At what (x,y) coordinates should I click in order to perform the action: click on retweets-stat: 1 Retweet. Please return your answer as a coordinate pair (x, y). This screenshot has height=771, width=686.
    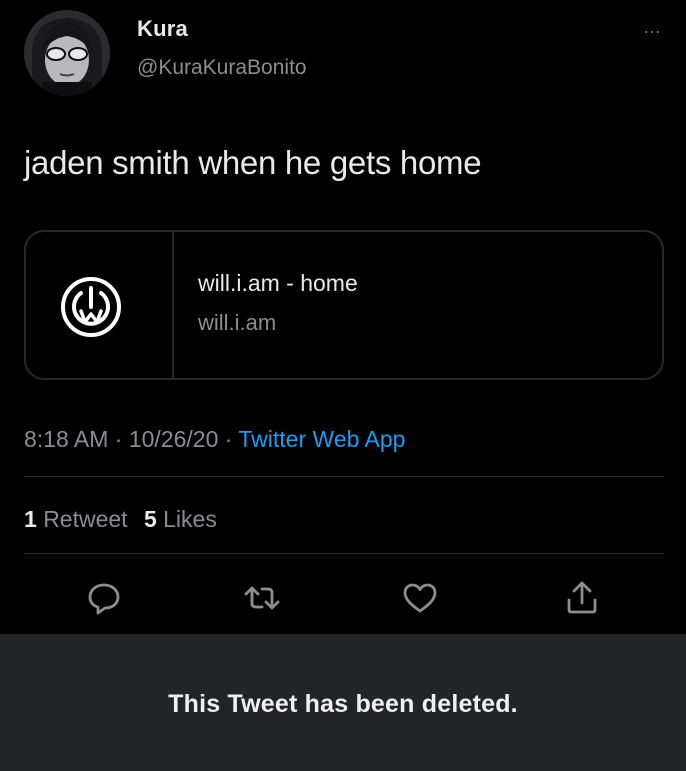
    Looking at the image, I should click on (76, 519).